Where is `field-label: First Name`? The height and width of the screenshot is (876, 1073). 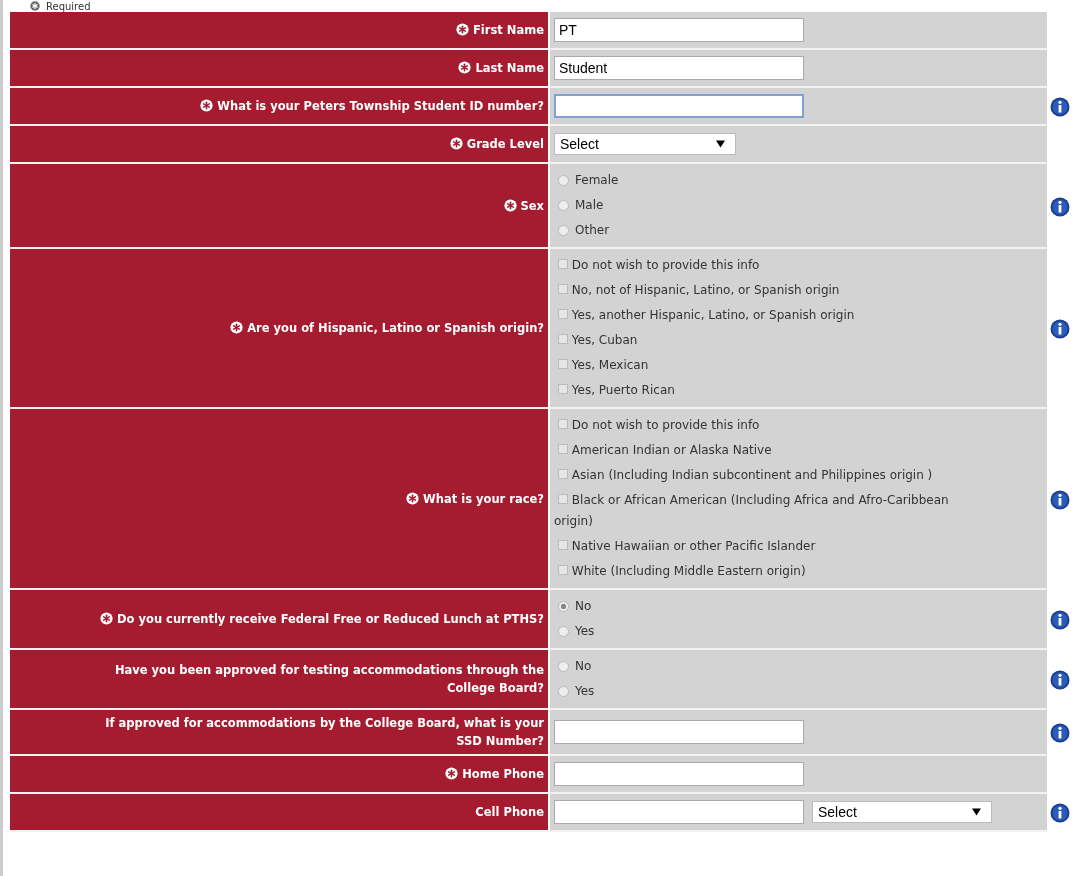
field-label: First Name is located at coordinates (508, 30).